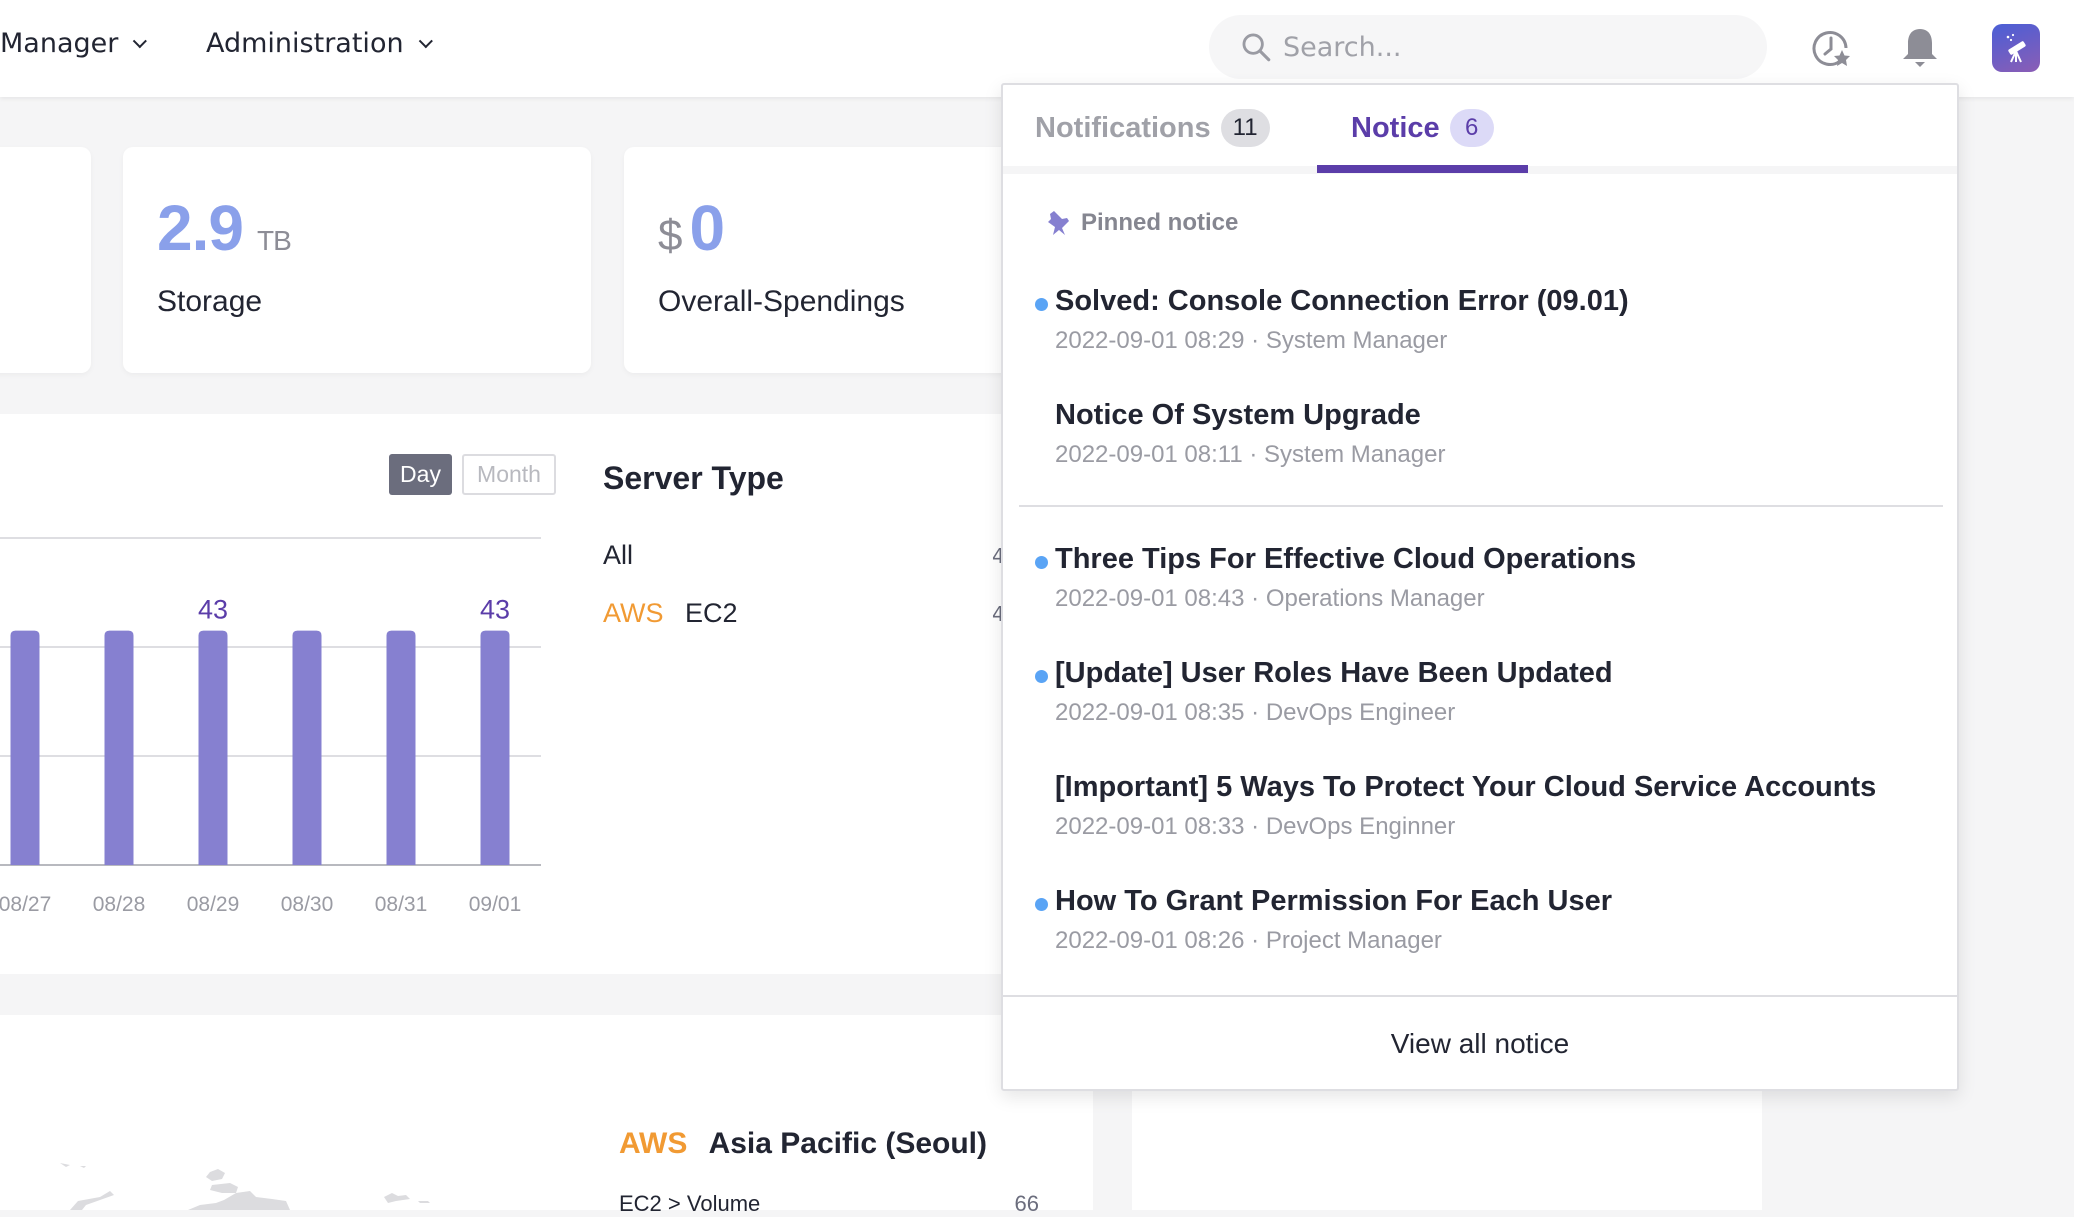 The image size is (2074, 1217). I want to click on bar-08/31, so click(401, 747).